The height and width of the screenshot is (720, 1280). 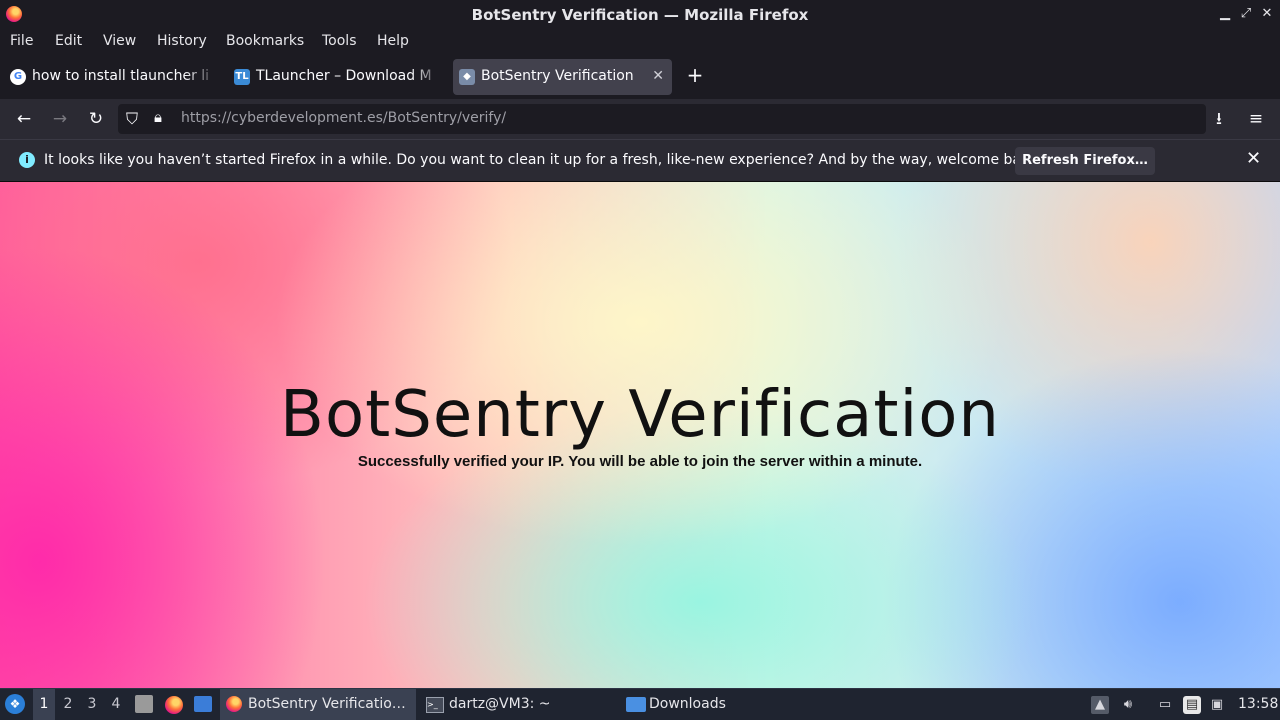 What do you see at coordinates (339, 41) in the screenshot?
I see `menu-tools: Tools` at bounding box center [339, 41].